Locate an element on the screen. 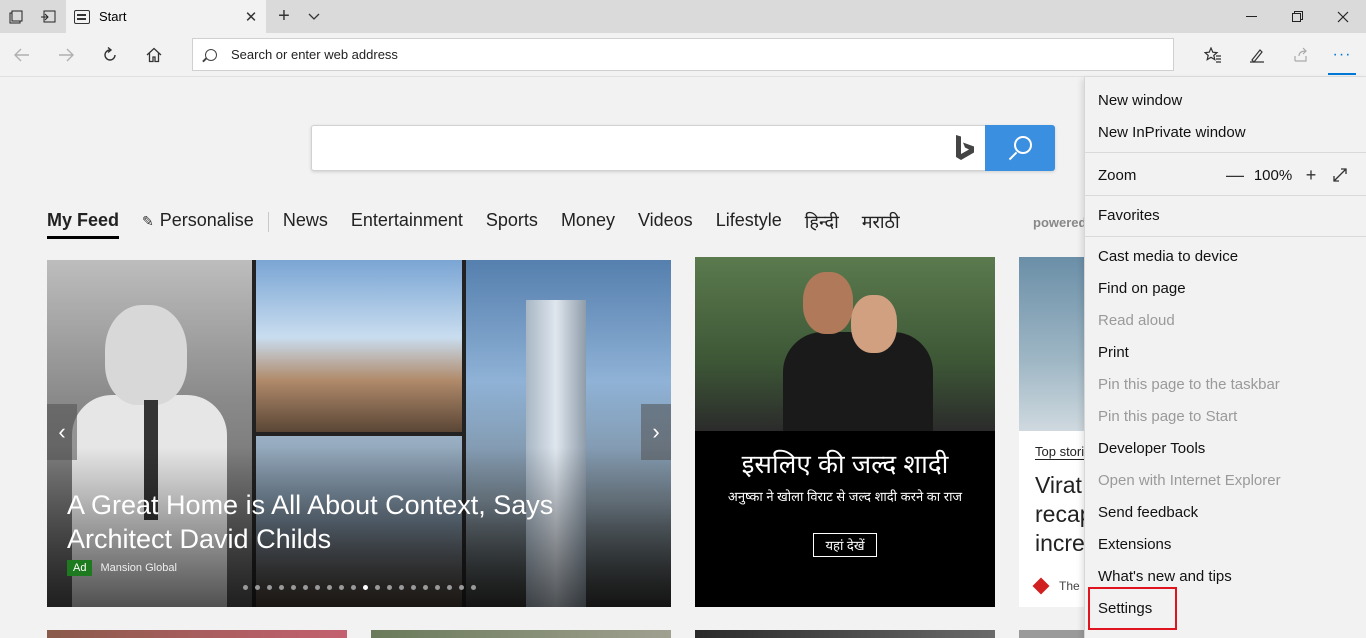  menu-pin-to-taskbar: Pin this page to the taskbar is located at coordinates (1189, 384).